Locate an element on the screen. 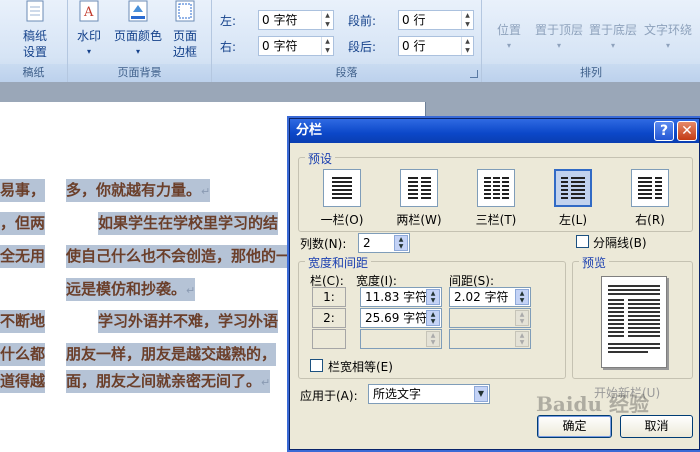  indent-right-label: 右: is located at coordinates (228, 46).